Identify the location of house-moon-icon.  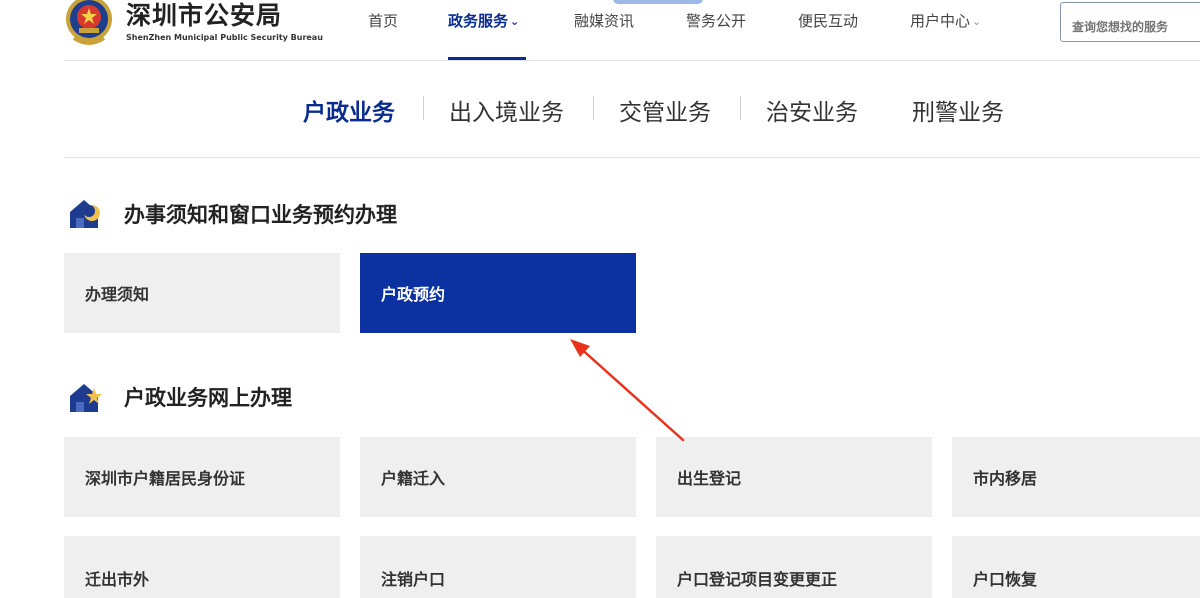
(85, 214).